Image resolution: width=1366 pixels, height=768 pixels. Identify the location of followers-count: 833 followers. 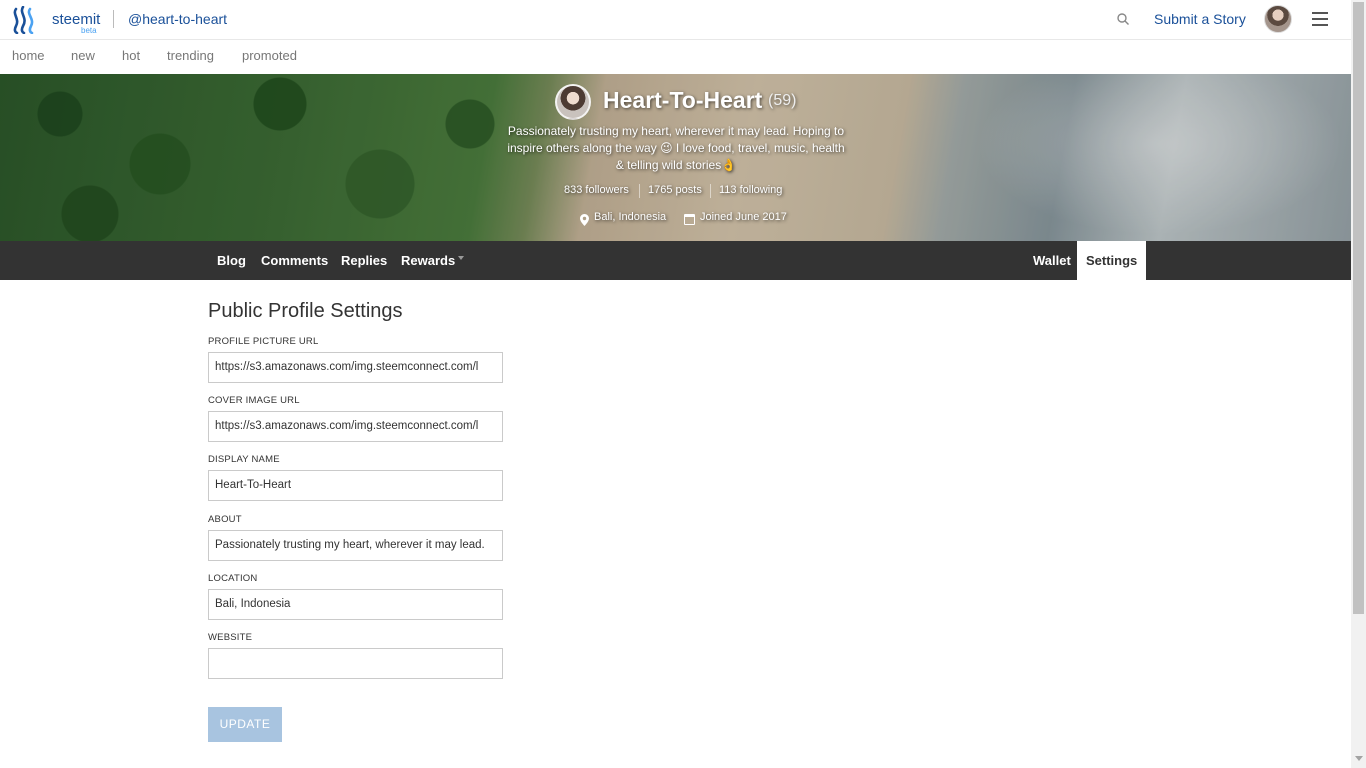
(596, 190).